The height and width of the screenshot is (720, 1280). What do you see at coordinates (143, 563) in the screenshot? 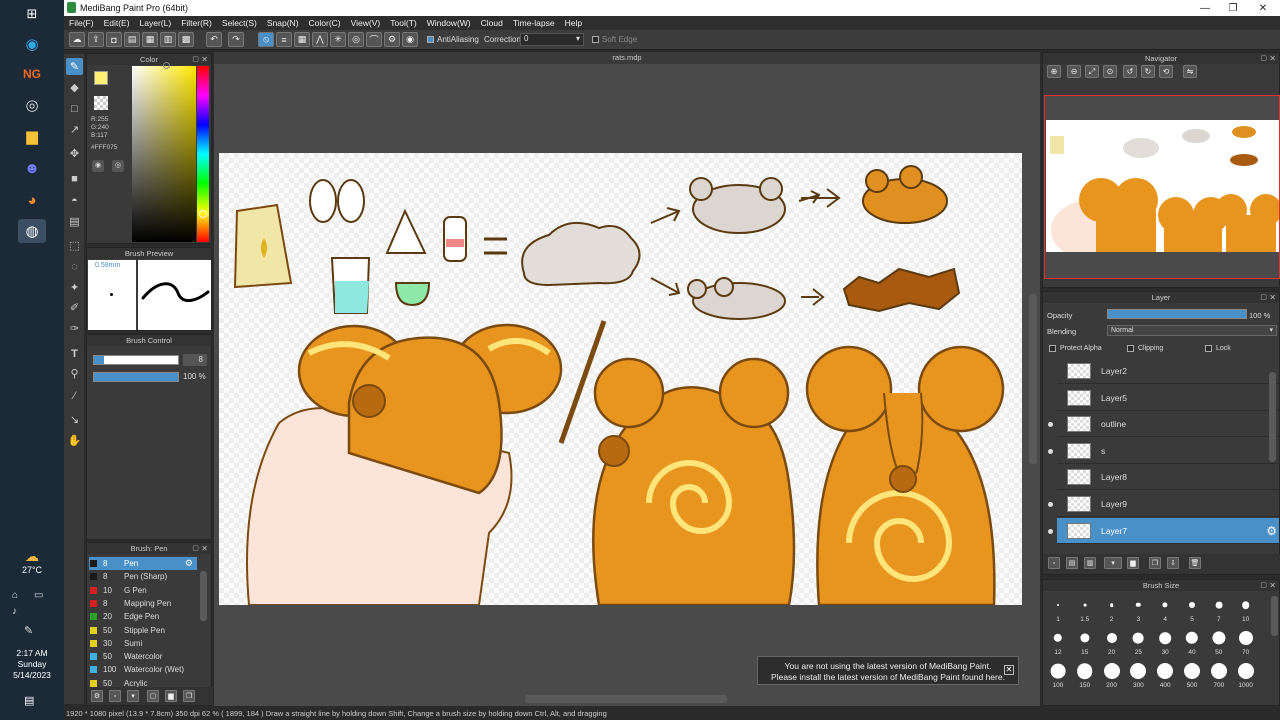
I see `brush-item: 8 Pen ⚙` at bounding box center [143, 563].